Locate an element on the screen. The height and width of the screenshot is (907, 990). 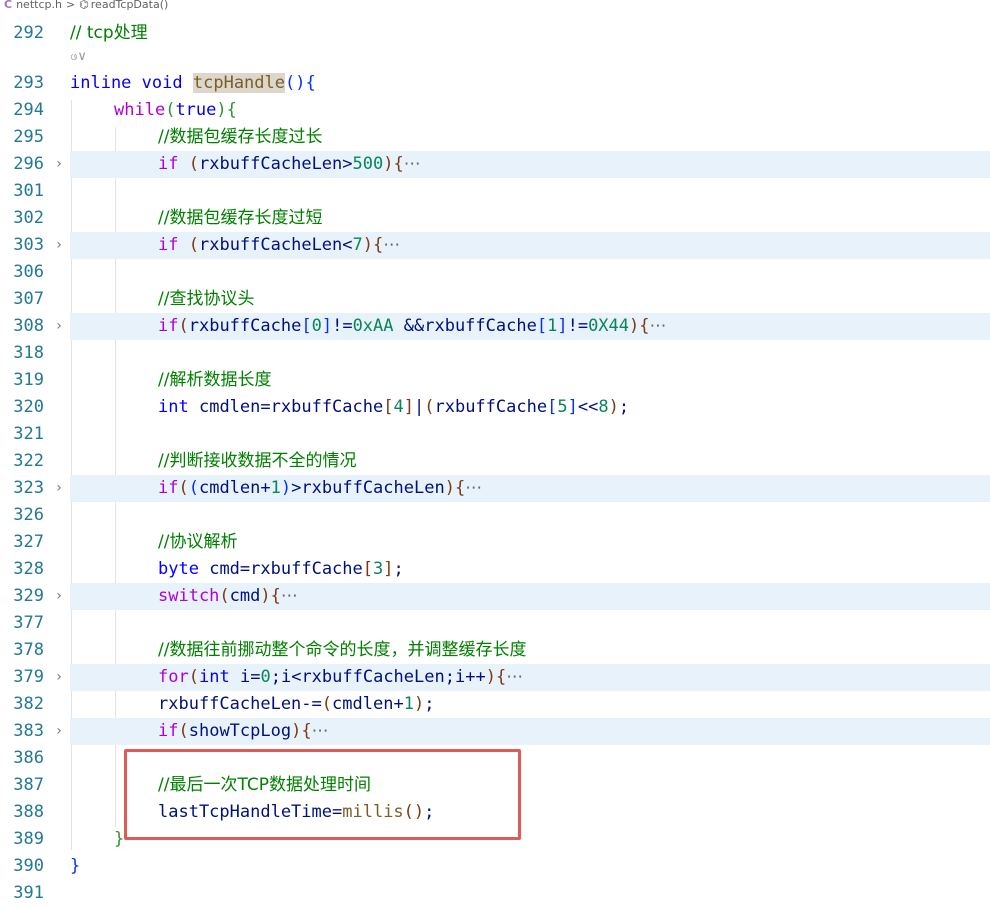
code-line: 295 //数据包缓存长度过长 is located at coordinates (495, 137).